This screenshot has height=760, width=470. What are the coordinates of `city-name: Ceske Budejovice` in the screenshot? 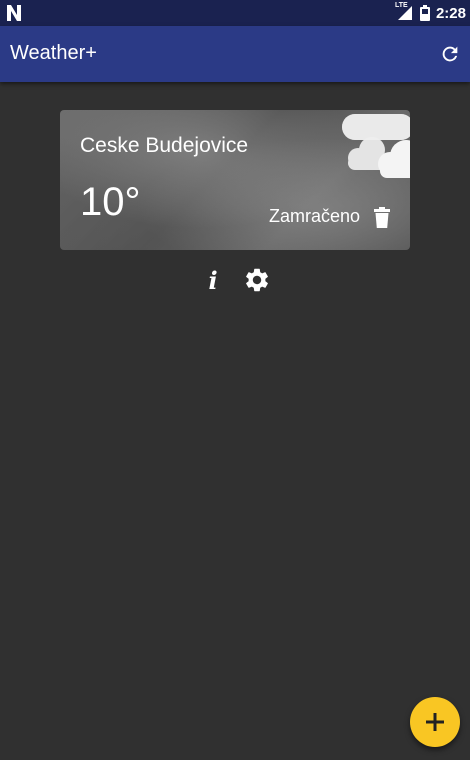 It's located at (164, 145).